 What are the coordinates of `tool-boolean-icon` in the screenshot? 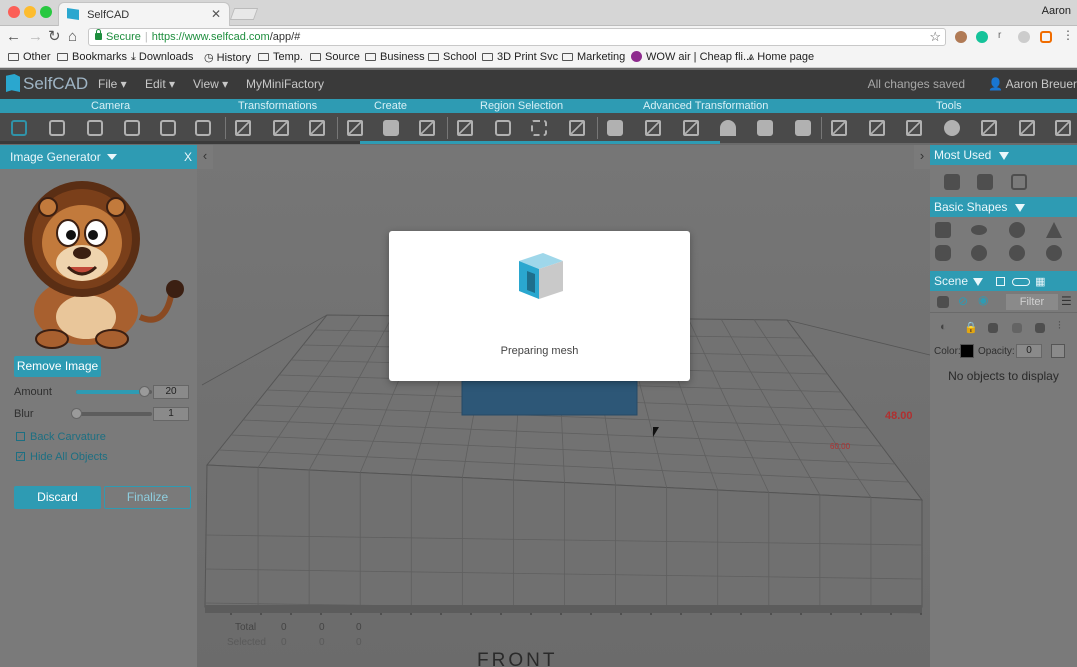 It's located at (839, 128).